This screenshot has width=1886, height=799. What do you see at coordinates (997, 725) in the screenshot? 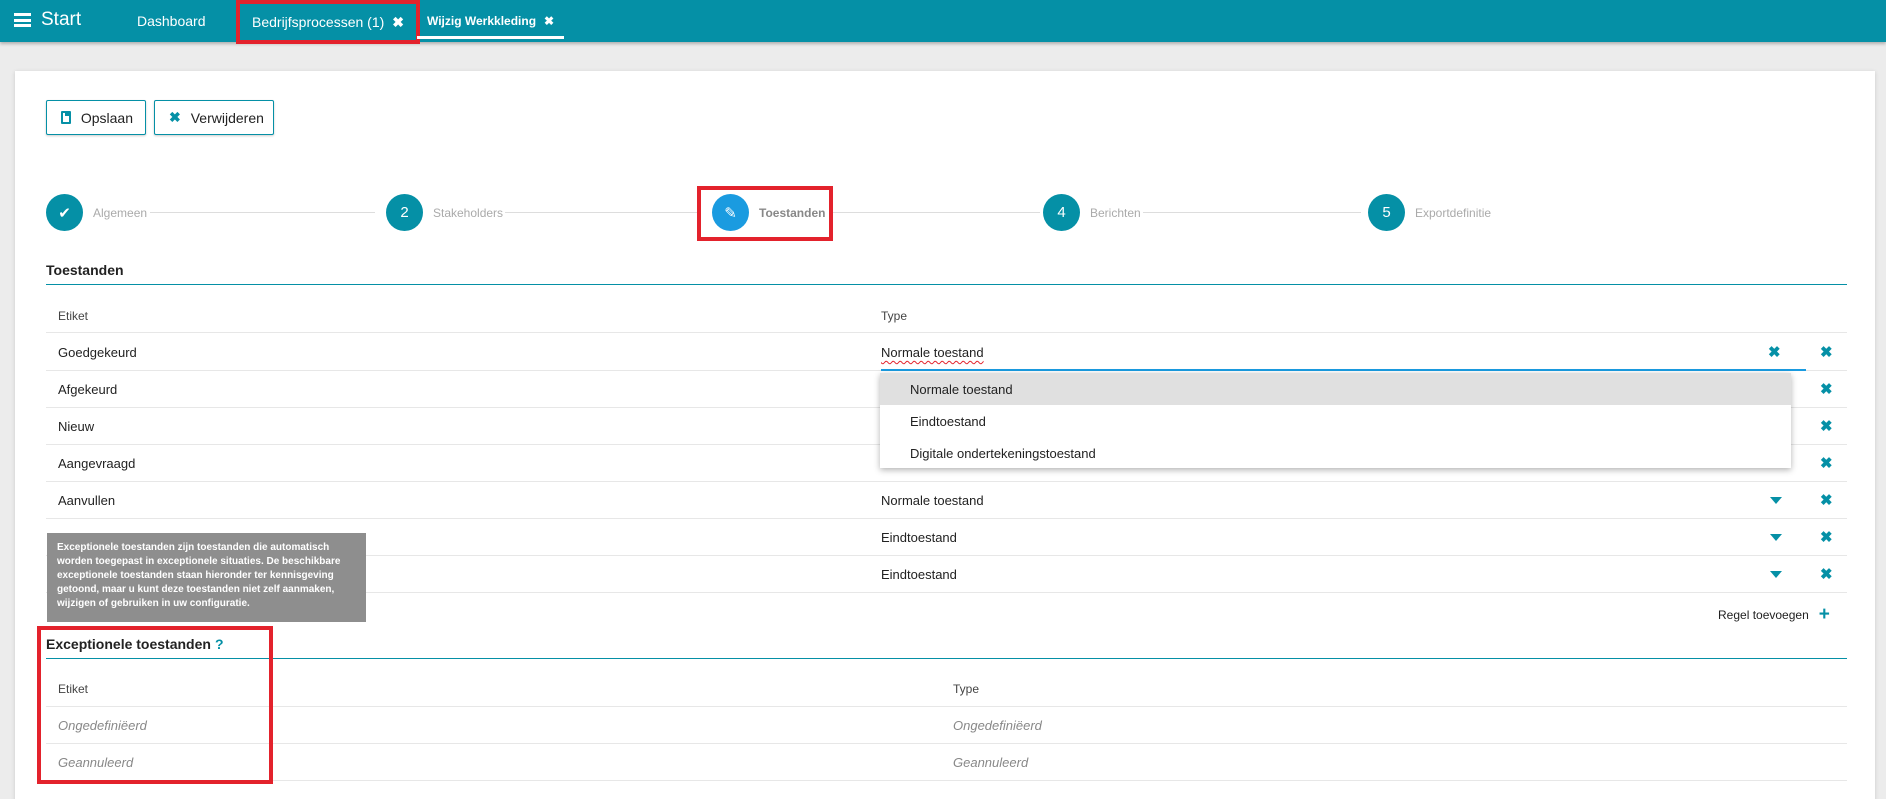
I see `row-type: Ongedefiniëerd` at bounding box center [997, 725].